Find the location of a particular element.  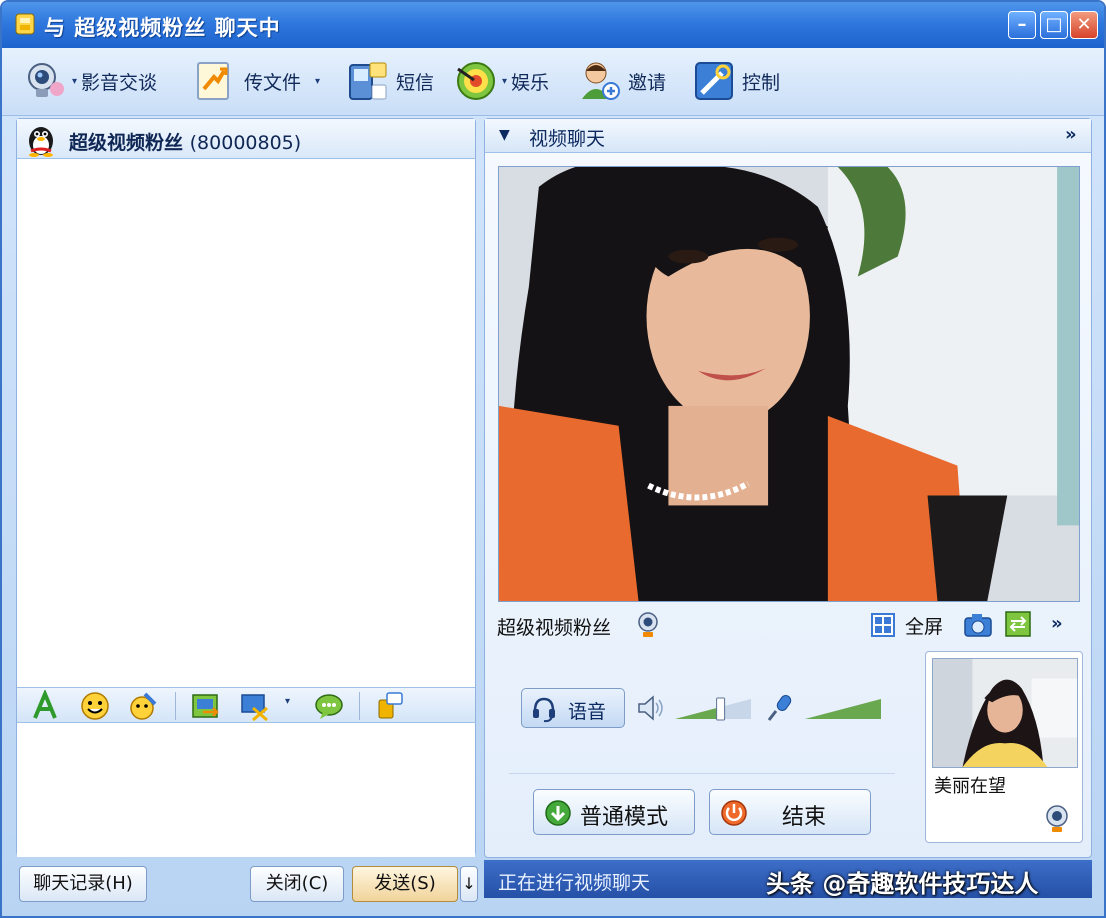

chat-bubble-icon is located at coordinates (329, 706).